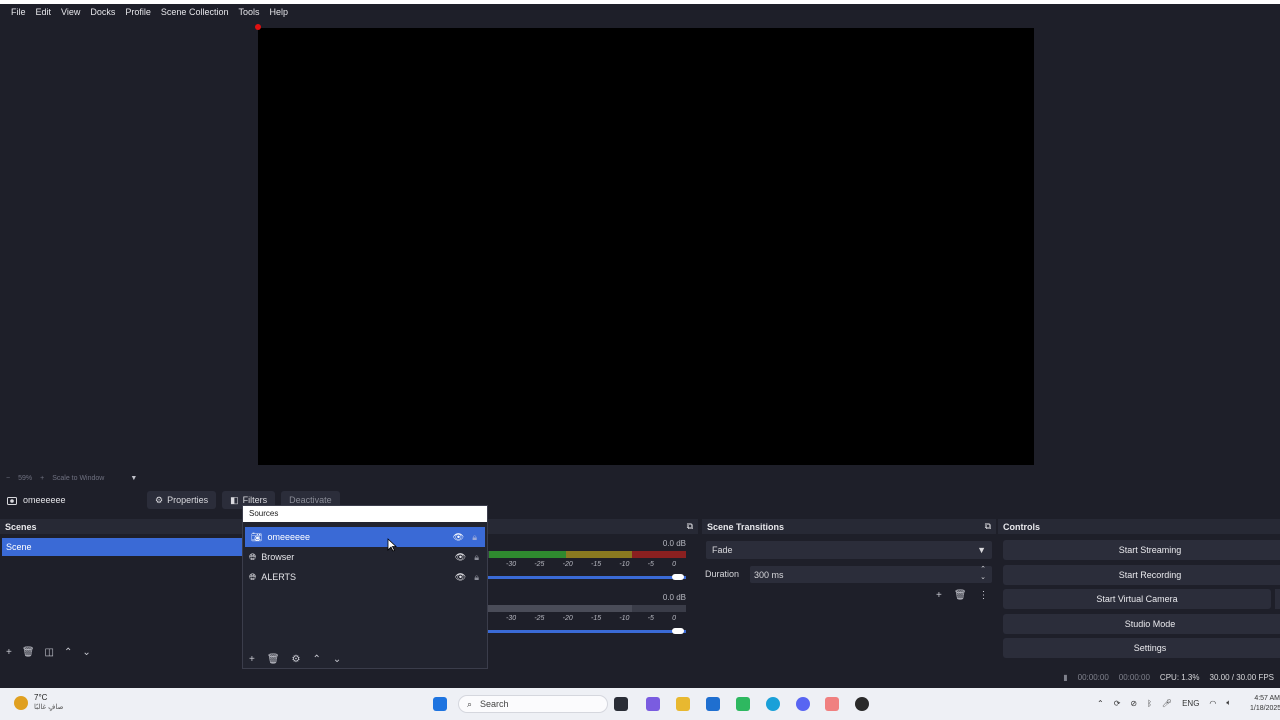  What do you see at coordinates (587, 631) in the screenshot?
I see `track2-volume-slider` at bounding box center [587, 631].